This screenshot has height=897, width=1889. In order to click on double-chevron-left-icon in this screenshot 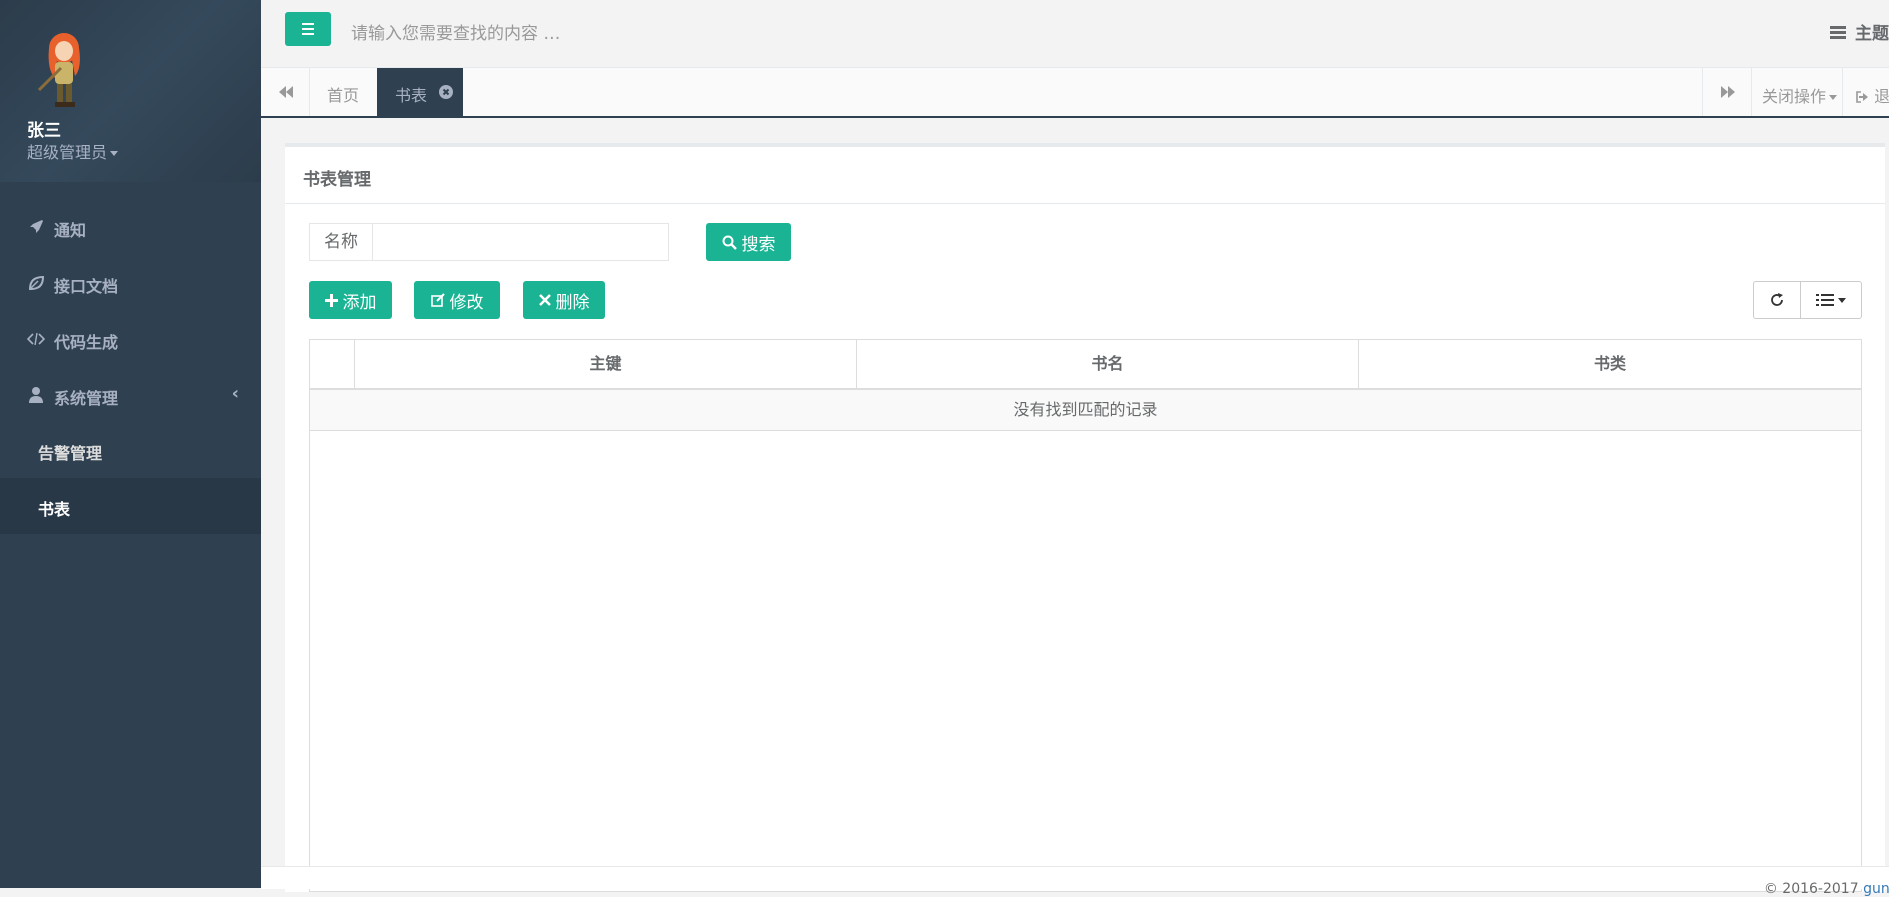, I will do `click(286, 92)`.